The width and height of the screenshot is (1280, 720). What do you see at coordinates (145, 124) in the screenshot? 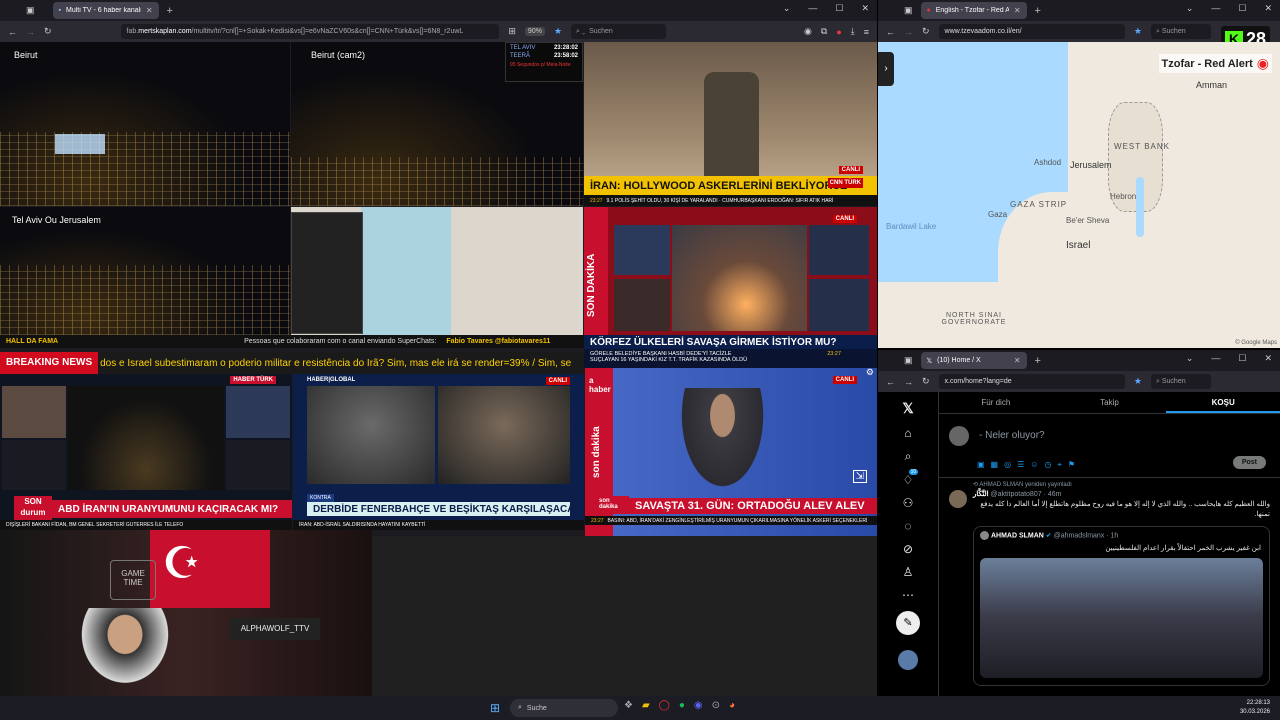
I see `cam-beirut: Beirut` at bounding box center [145, 124].